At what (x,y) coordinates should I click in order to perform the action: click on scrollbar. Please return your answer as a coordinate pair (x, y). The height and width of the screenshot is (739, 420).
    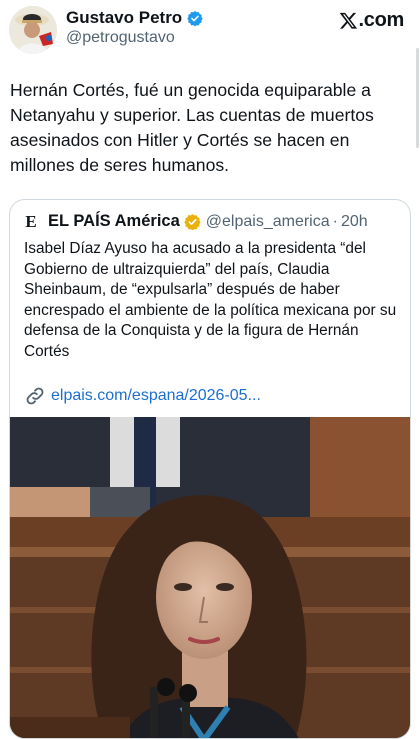
    Looking at the image, I should click on (417, 98).